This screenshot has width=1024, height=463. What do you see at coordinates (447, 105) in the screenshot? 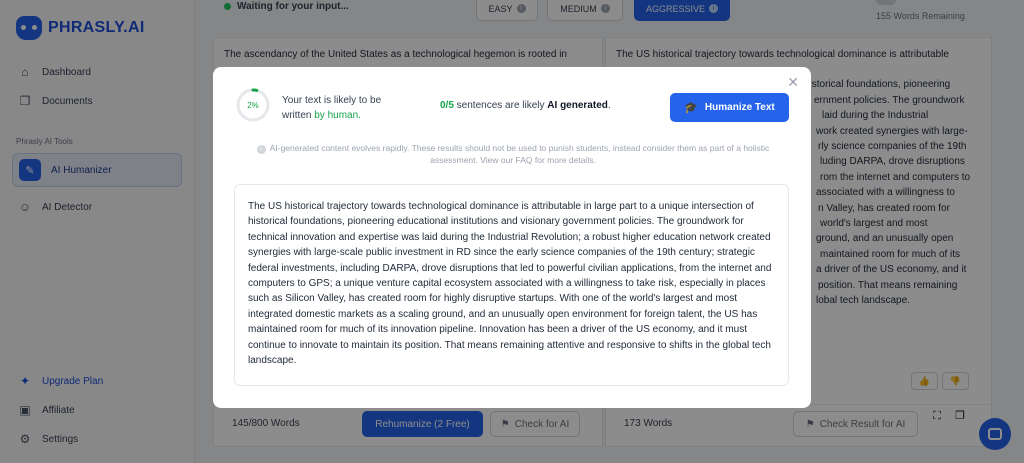
I see `sentences-fraction: 0/5` at bounding box center [447, 105].